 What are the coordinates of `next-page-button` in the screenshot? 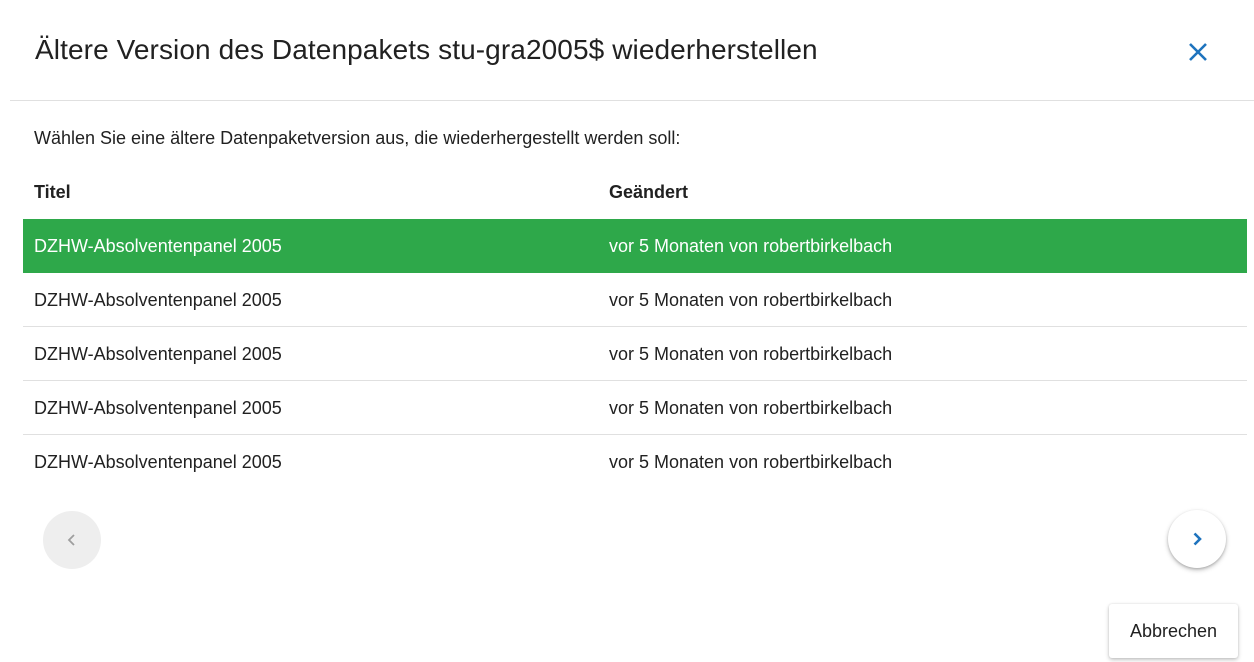 It's located at (1197, 539).